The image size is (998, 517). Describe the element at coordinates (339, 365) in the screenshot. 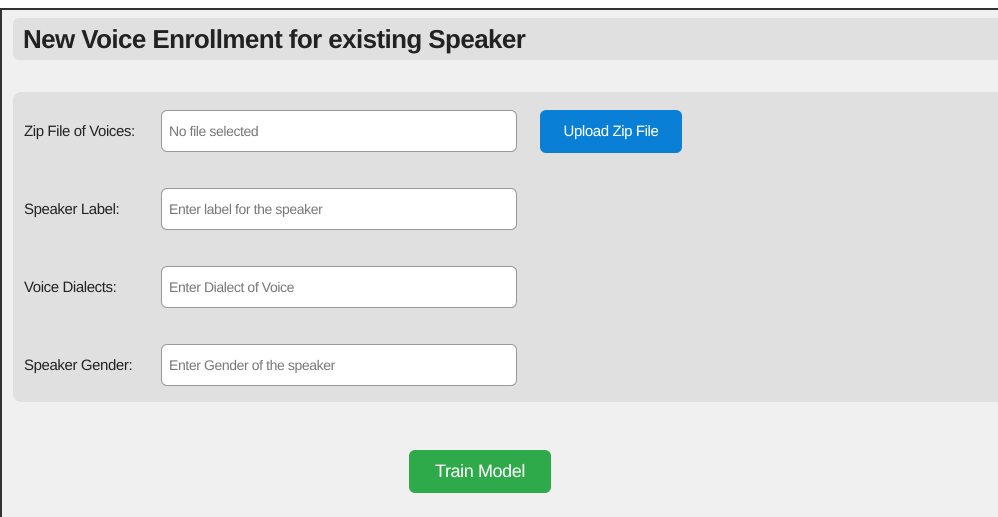

I see `input-field: Enter Gender of the speaker` at that location.